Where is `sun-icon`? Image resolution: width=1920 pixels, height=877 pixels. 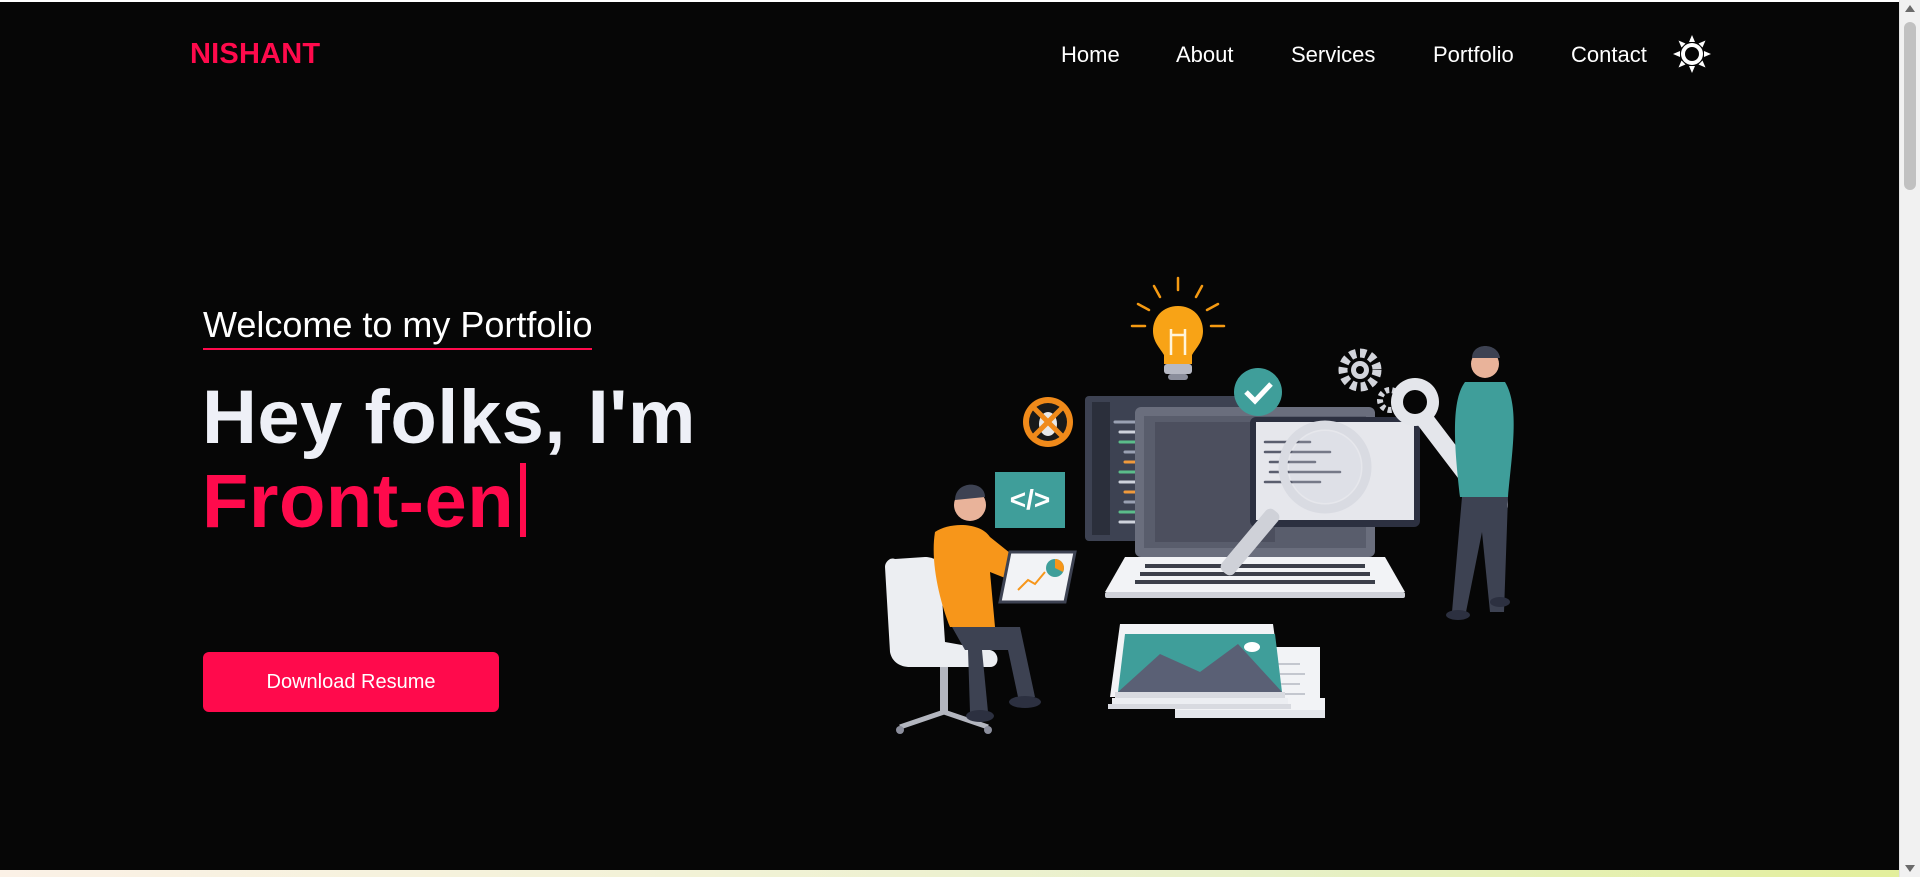
sun-icon is located at coordinates (1692, 54).